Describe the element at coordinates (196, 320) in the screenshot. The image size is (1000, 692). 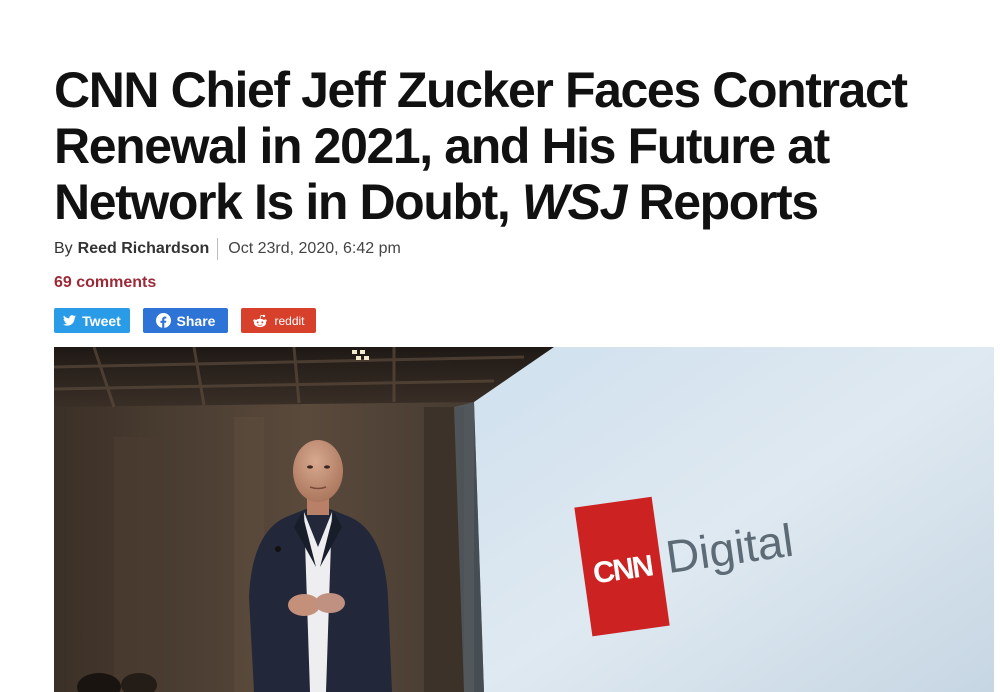
I see `share-label: Share` at that location.